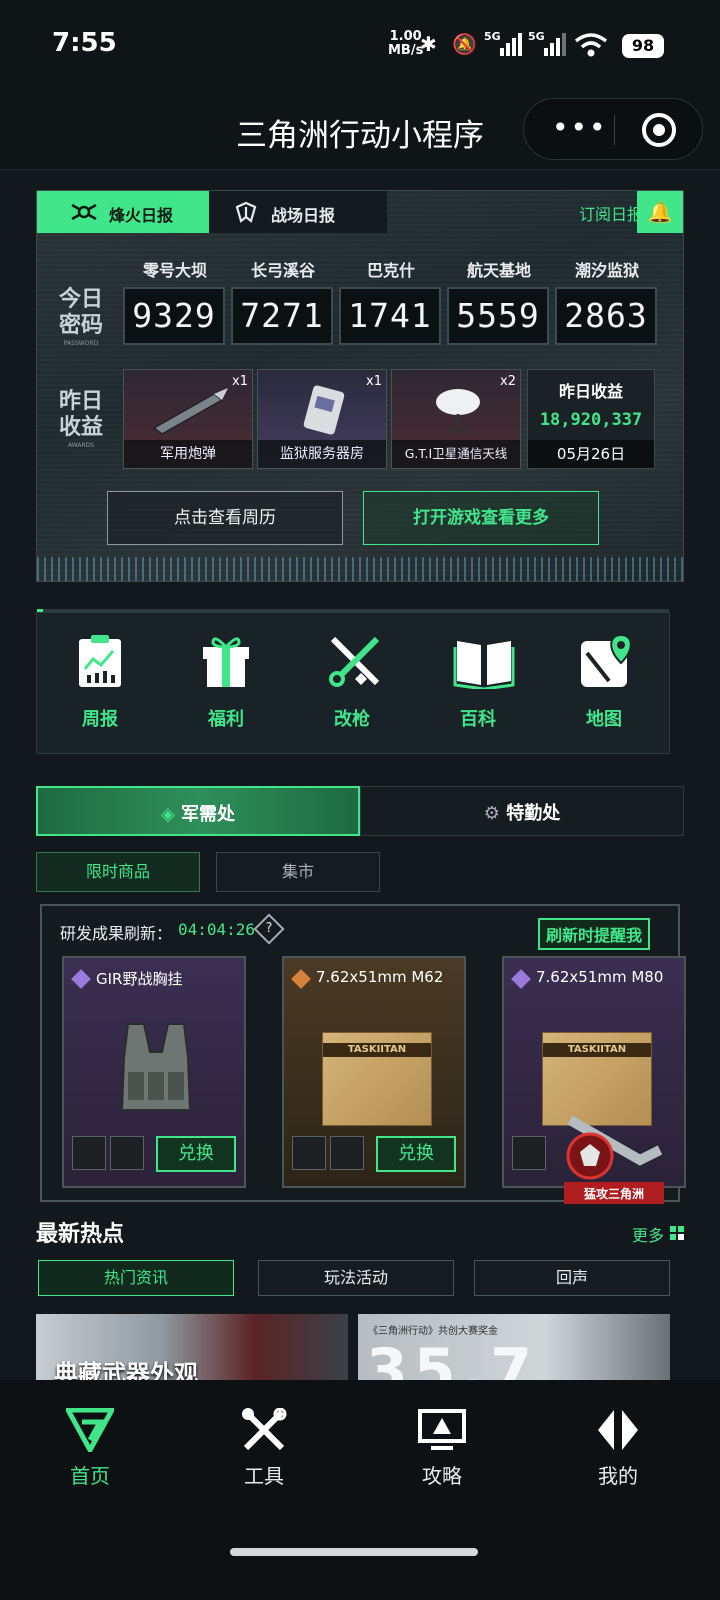 This screenshot has height=1600, width=720. What do you see at coordinates (442, 1476) in the screenshot?
I see `nav-label: 攻略` at bounding box center [442, 1476].